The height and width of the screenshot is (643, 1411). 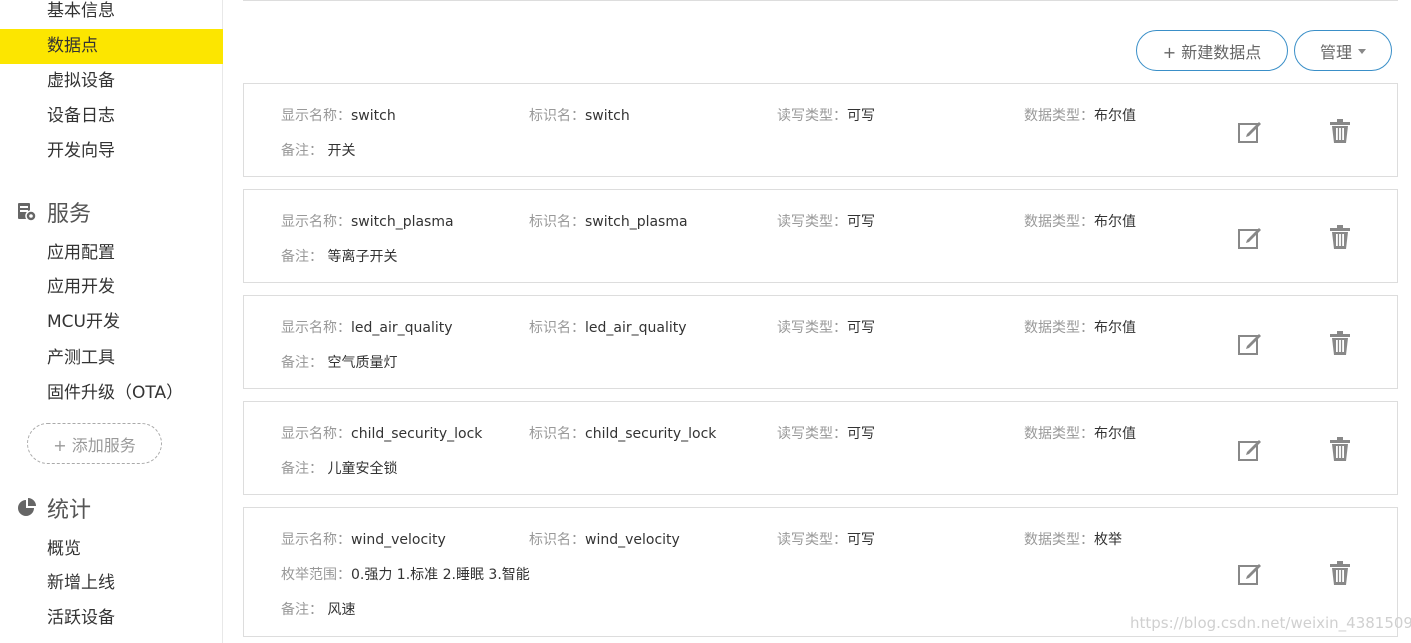 What do you see at coordinates (111, 322) in the screenshot?
I see `sidebar-item-mcu-dev: MCU开发` at bounding box center [111, 322].